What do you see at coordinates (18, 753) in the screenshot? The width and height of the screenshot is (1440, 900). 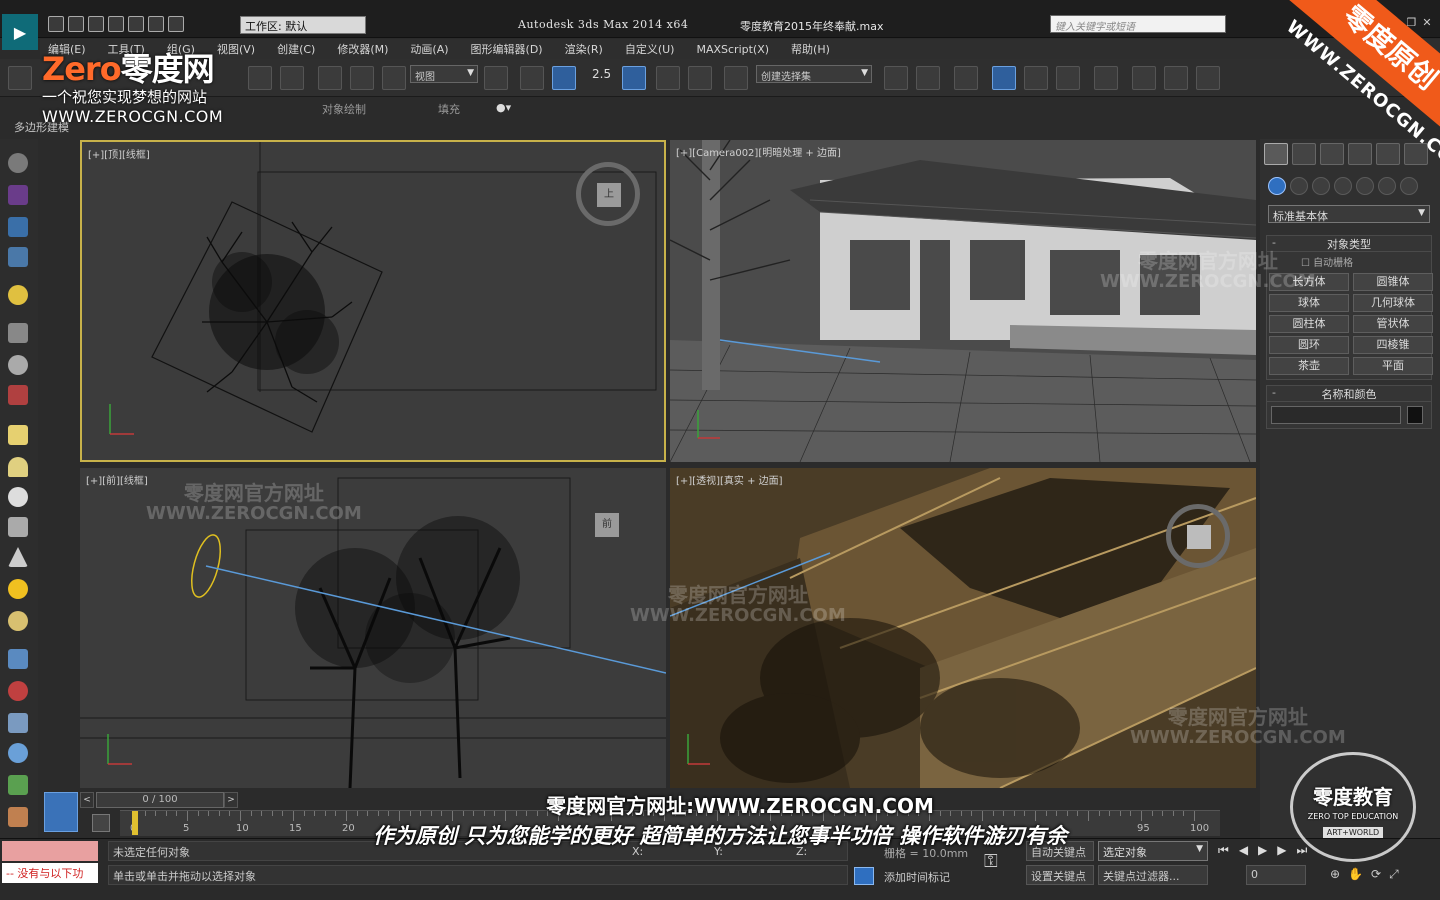 I see `gear-icon` at bounding box center [18, 753].